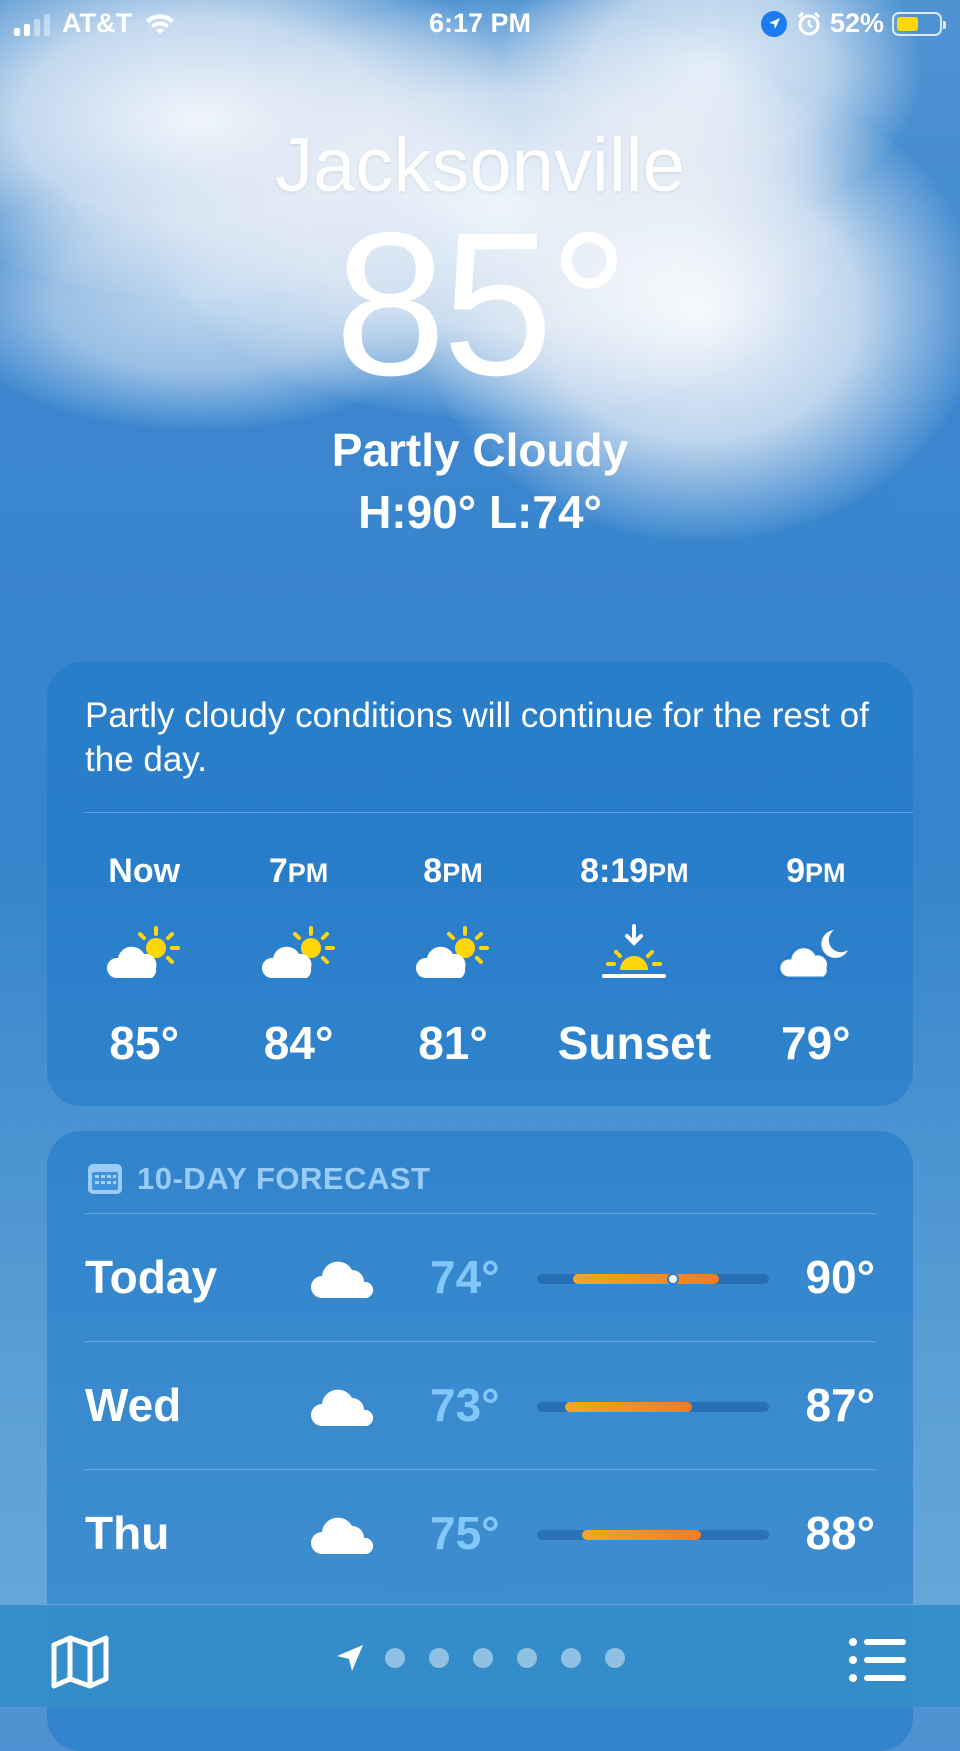  Describe the element at coordinates (480, 512) in the screenshot. I see `high-low: H:90° L:74°` at that location.